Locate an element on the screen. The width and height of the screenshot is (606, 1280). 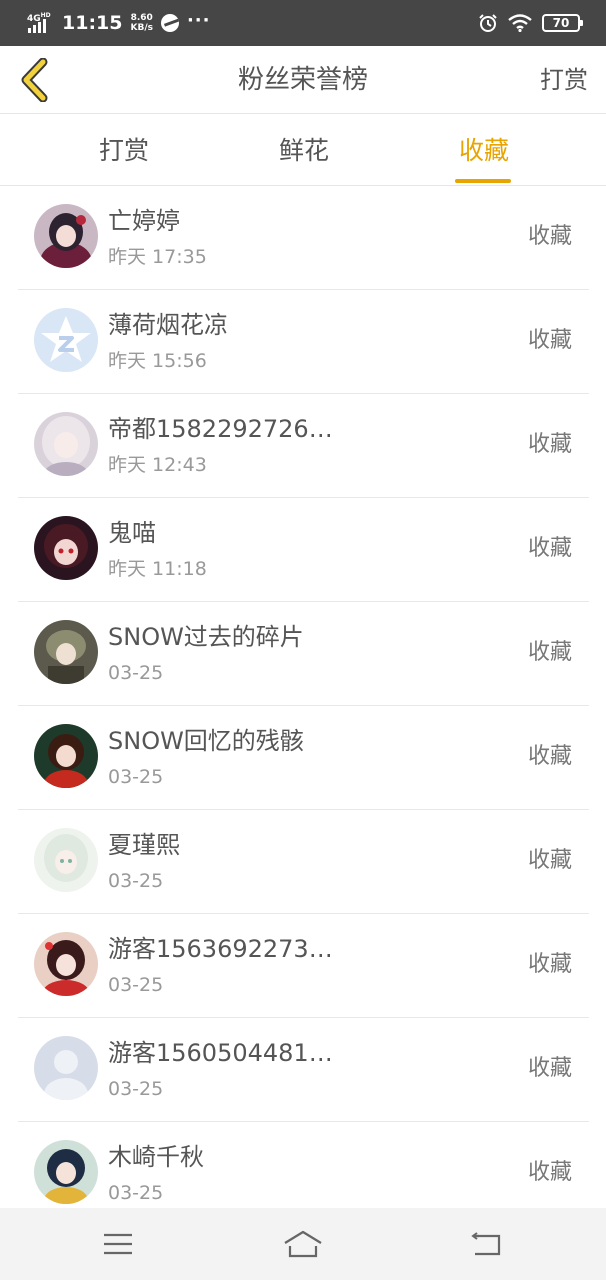
tab-tips: 打赏 is located at coordinates (124, 150).